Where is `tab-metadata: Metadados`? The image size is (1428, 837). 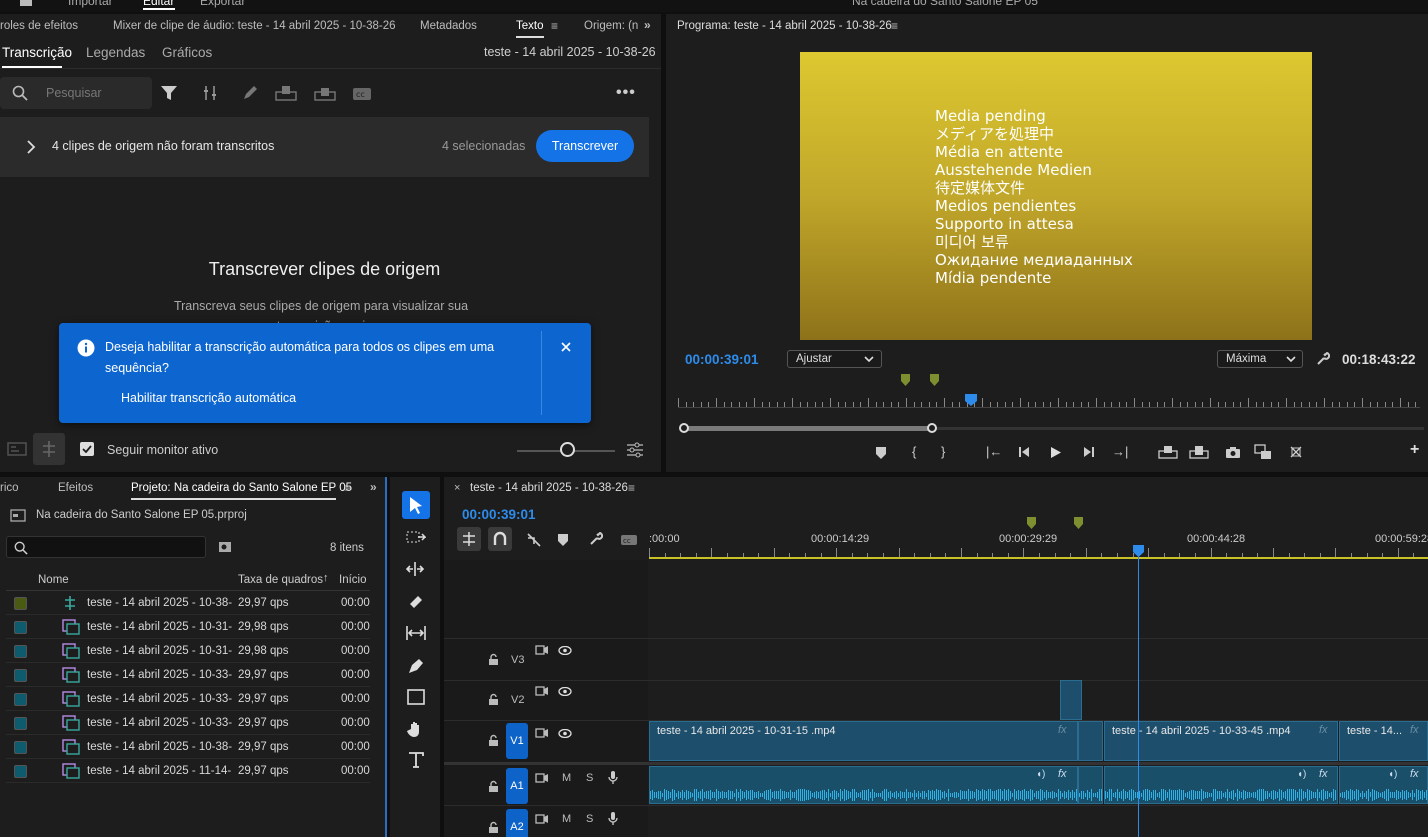
tab-metadata: Metadados is located at coordinates (448, 26).